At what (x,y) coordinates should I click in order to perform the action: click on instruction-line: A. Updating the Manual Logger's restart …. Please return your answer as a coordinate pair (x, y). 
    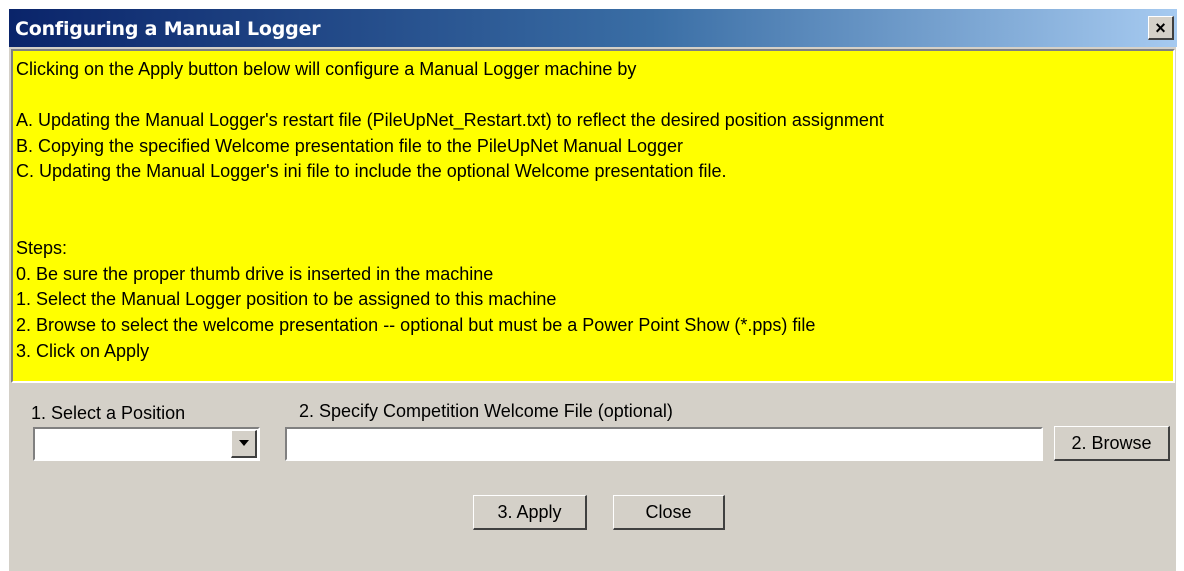
    Looking at the image, I should click on (450, 120).